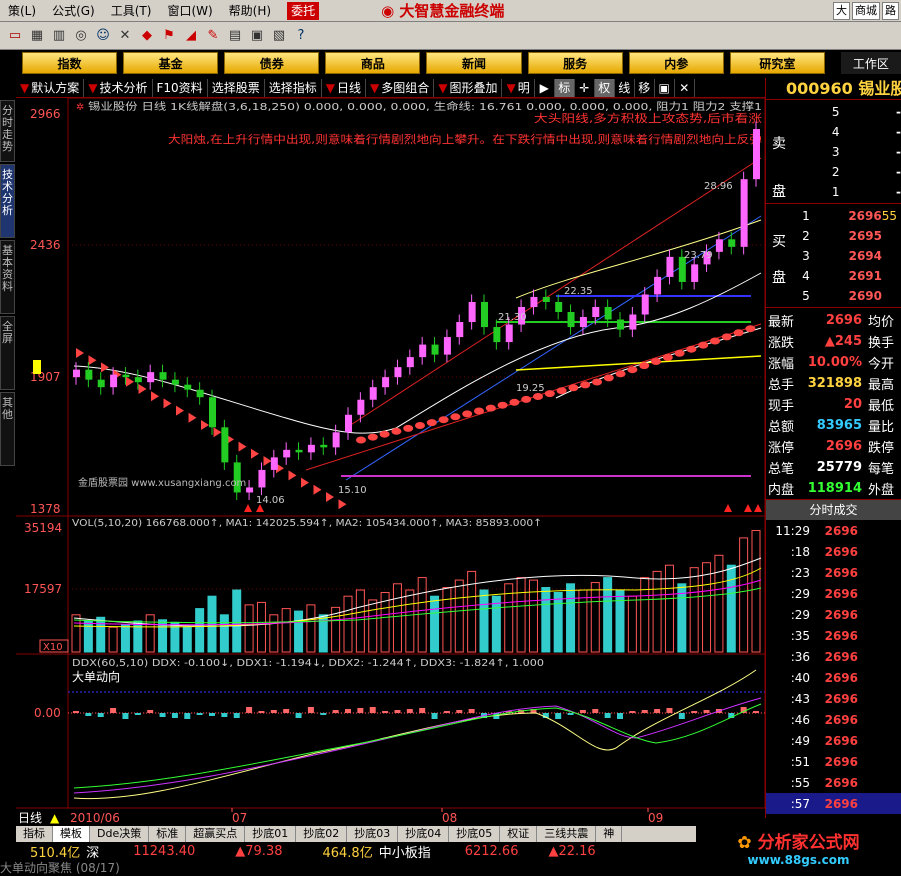 The height and width of the screenshot is (876, 901). Describe the element at coordinates (81, 36) in the screenshot. I see `binoculars-icon: ◎` at that location.